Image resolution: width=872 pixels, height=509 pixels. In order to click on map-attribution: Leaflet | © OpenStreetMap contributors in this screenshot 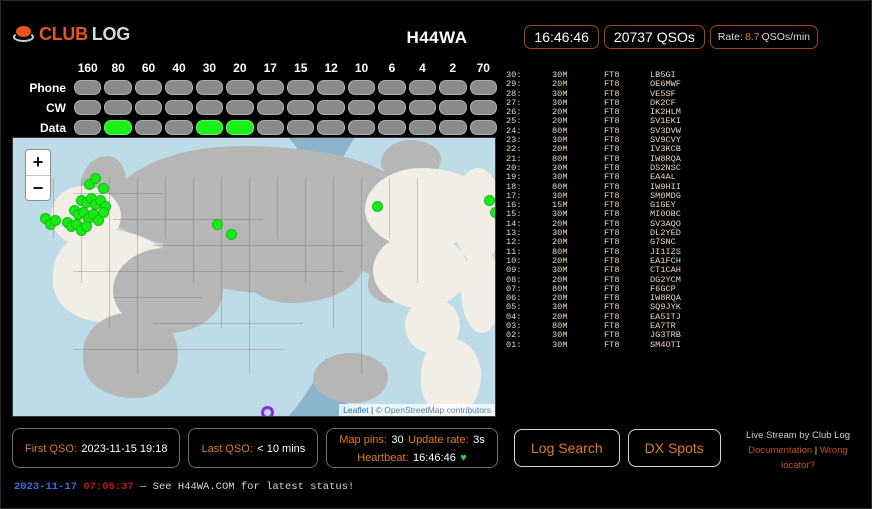, I will do `click(417, 410)`.